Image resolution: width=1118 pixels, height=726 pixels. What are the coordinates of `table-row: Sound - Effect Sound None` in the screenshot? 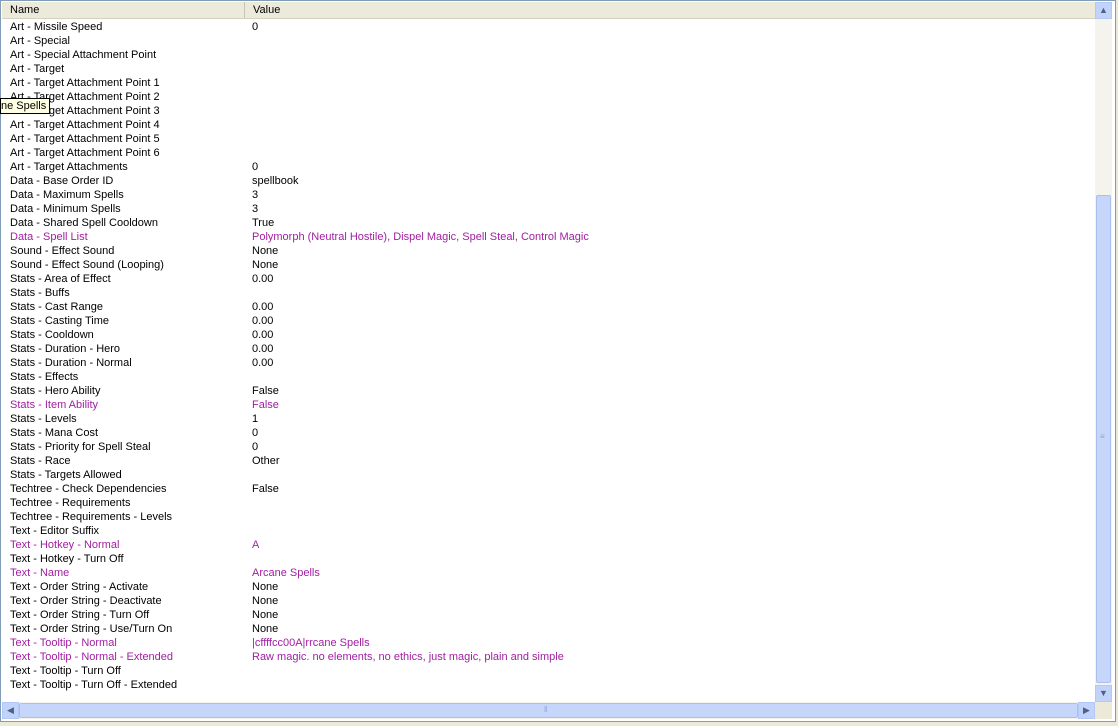 It's located at (548, 251).